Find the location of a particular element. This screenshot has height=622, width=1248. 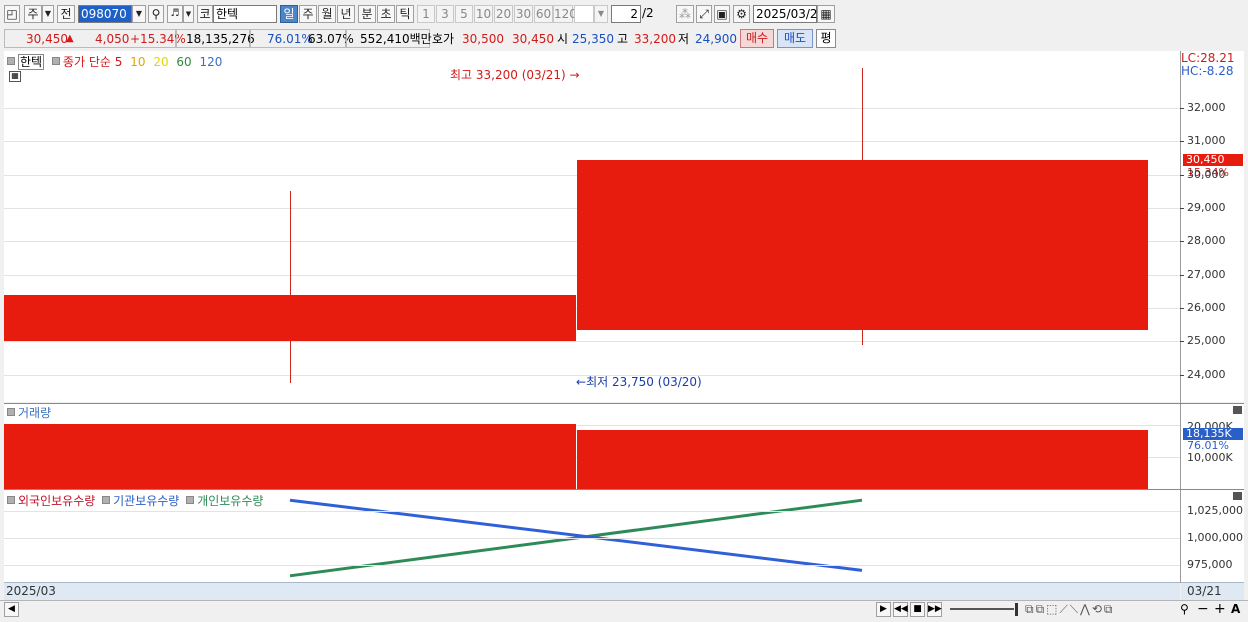

zoom-slider-track is located at coordinates (982, 609).